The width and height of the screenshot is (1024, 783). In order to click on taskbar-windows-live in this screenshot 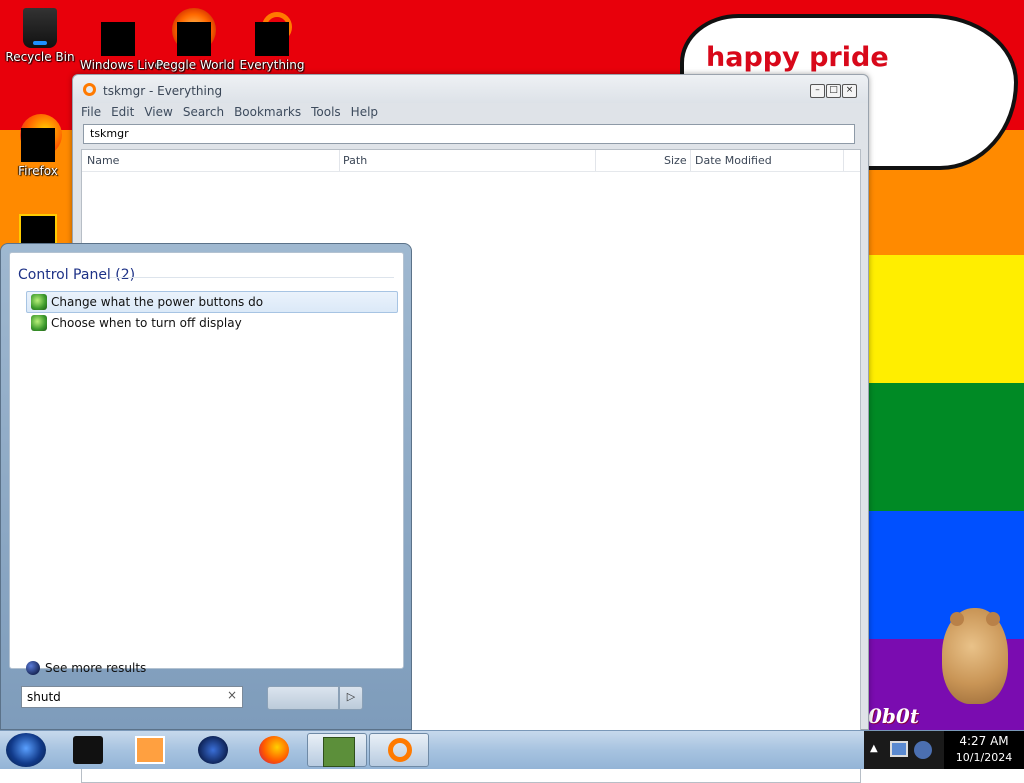, I will do `click(213, 750)`.